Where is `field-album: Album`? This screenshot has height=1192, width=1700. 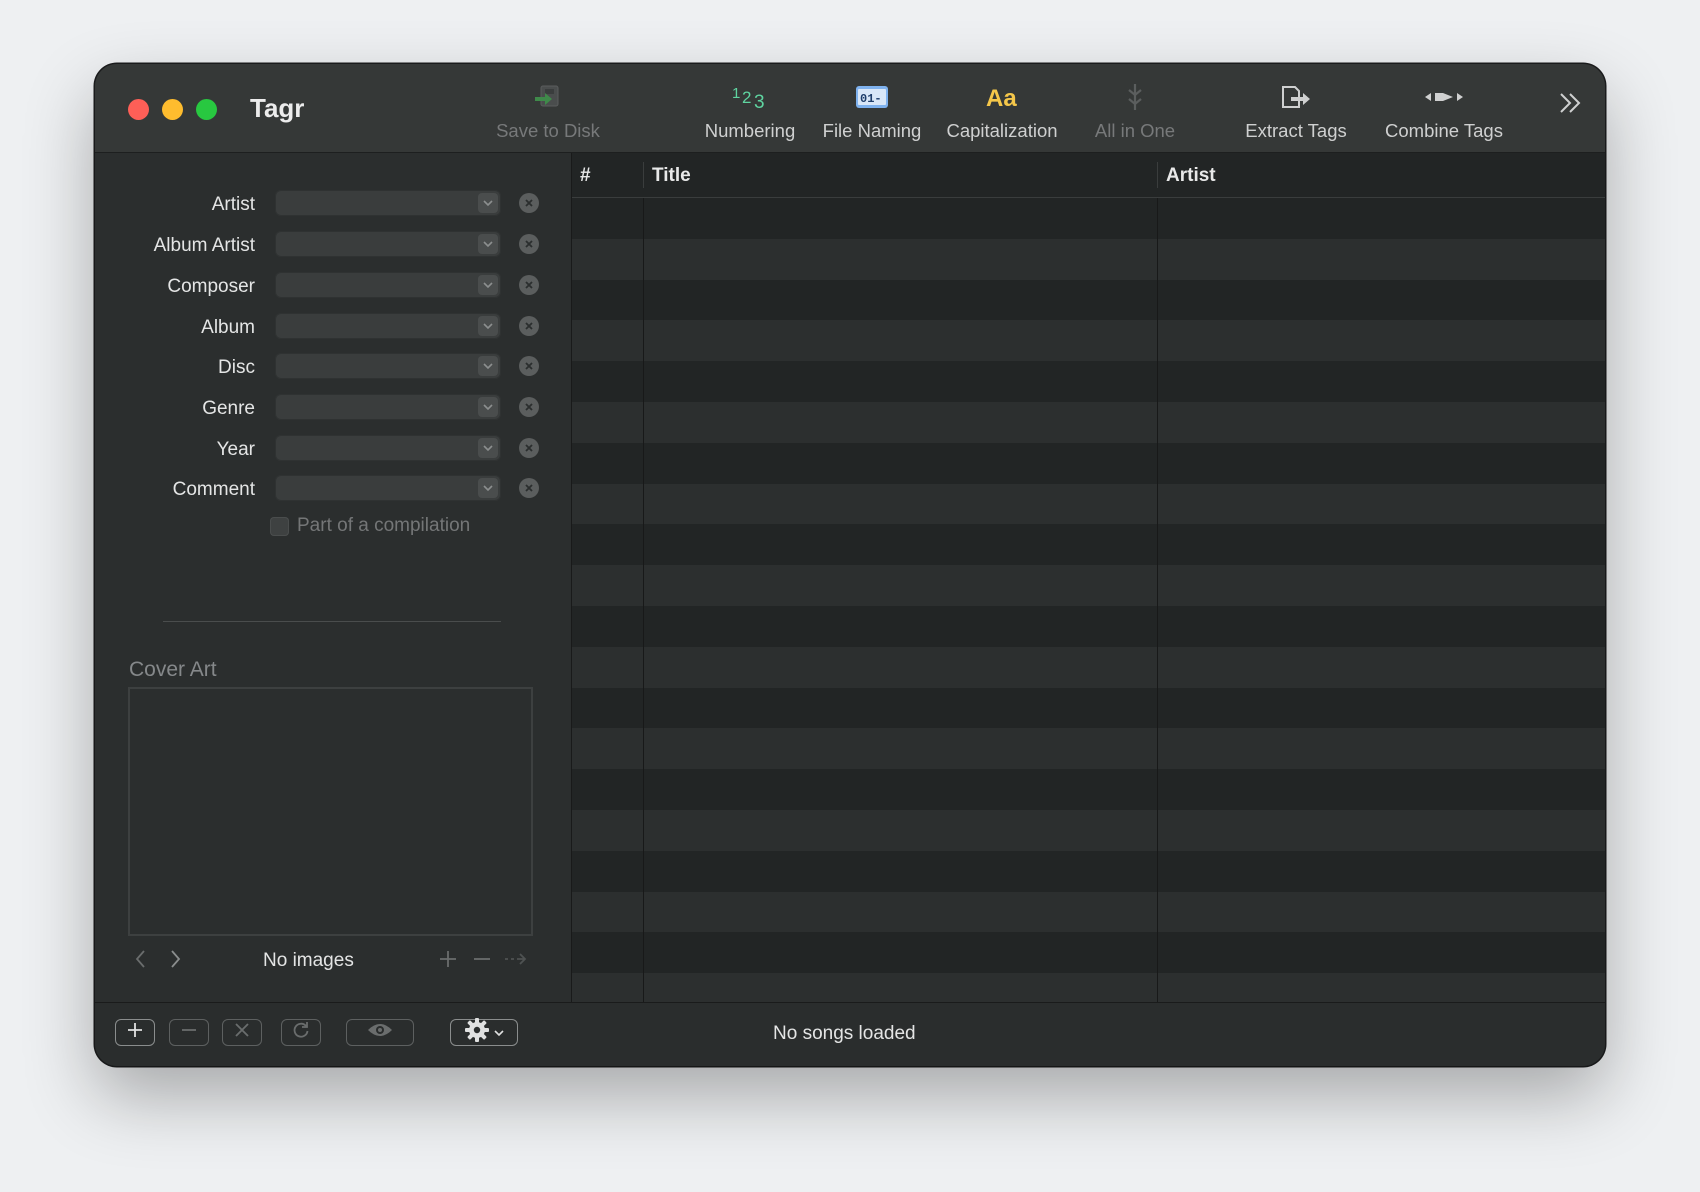 field-album: Album is located at coordinates (333, 328).